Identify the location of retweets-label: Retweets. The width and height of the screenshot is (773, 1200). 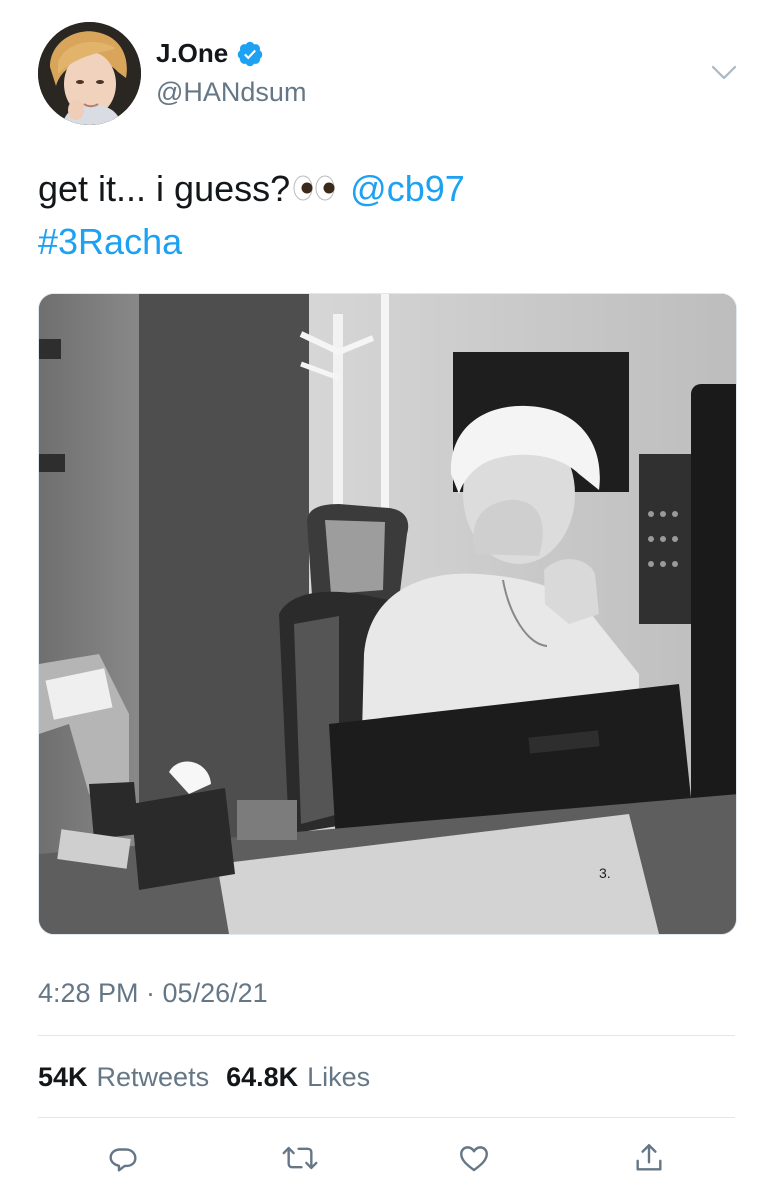
(153, 1077).